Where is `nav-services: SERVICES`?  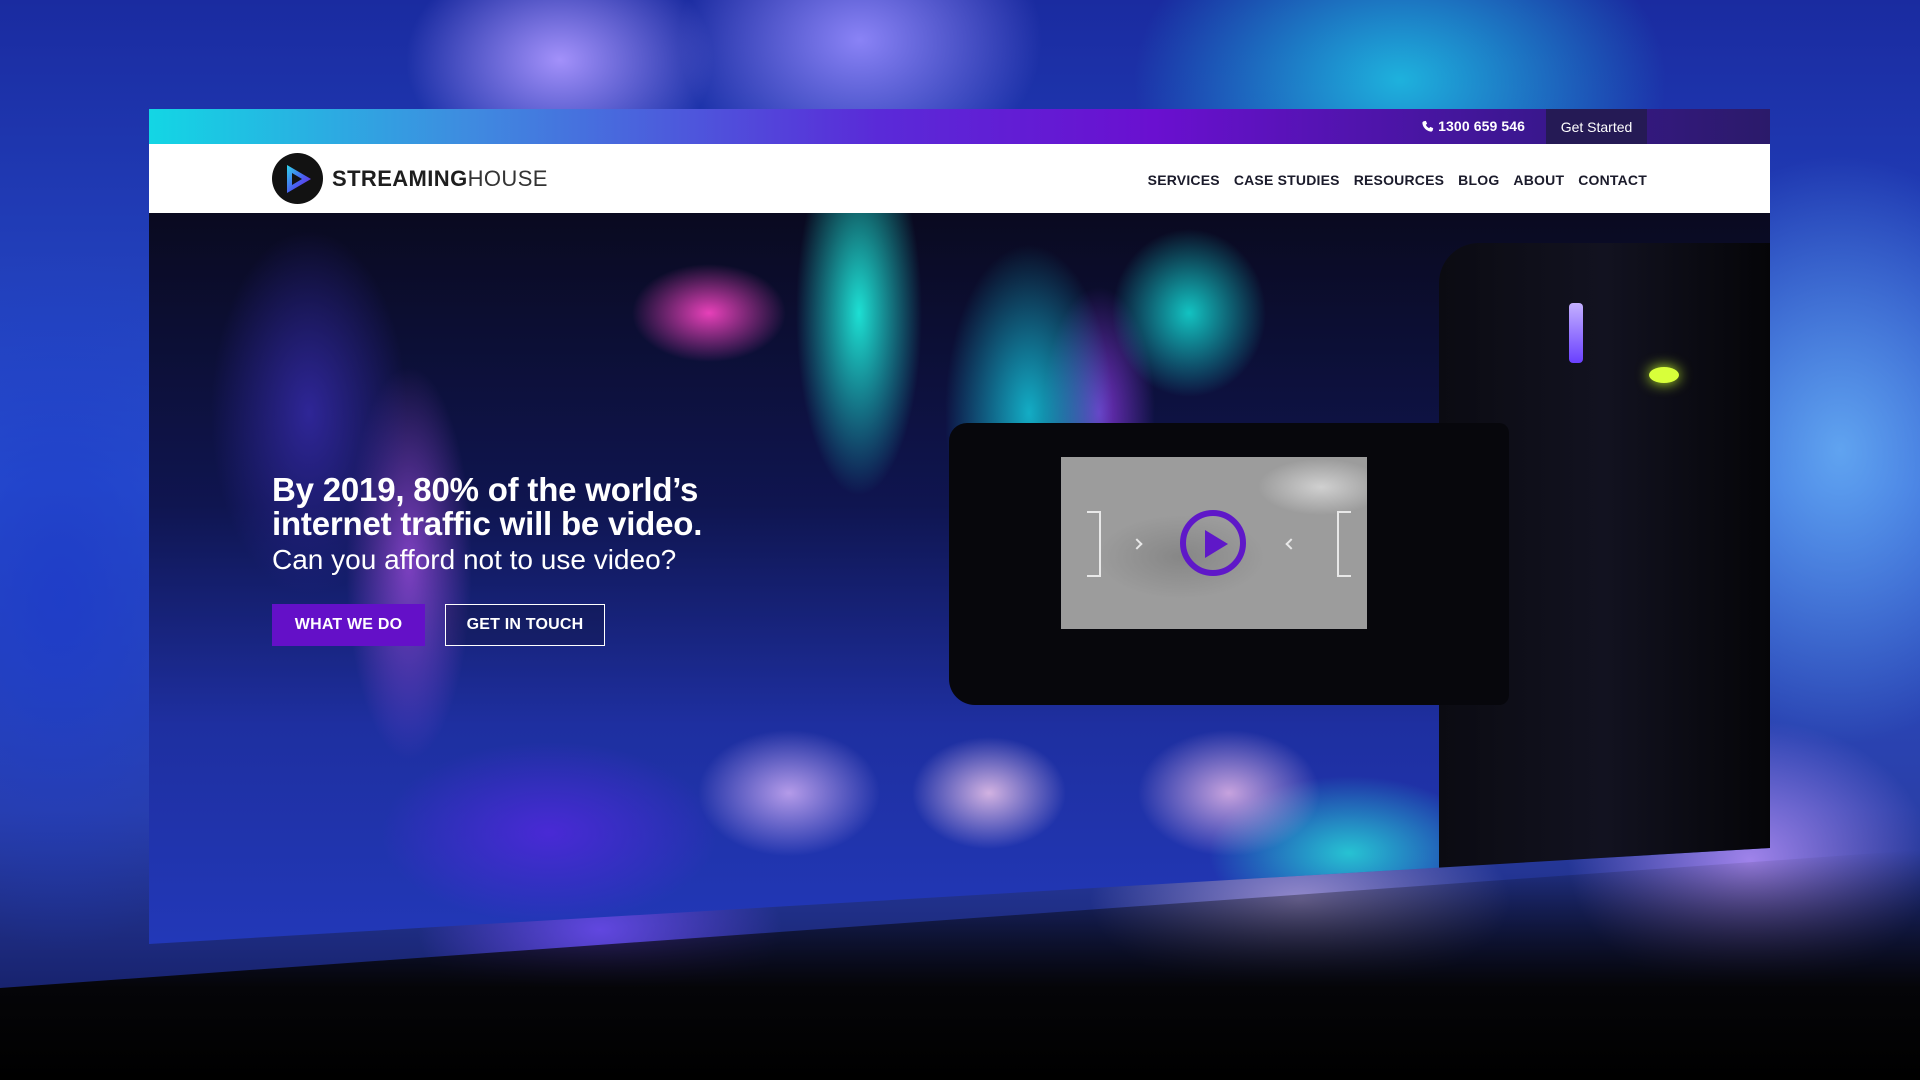
nav-services: SERVICES is located at coordinates (1184, 180).